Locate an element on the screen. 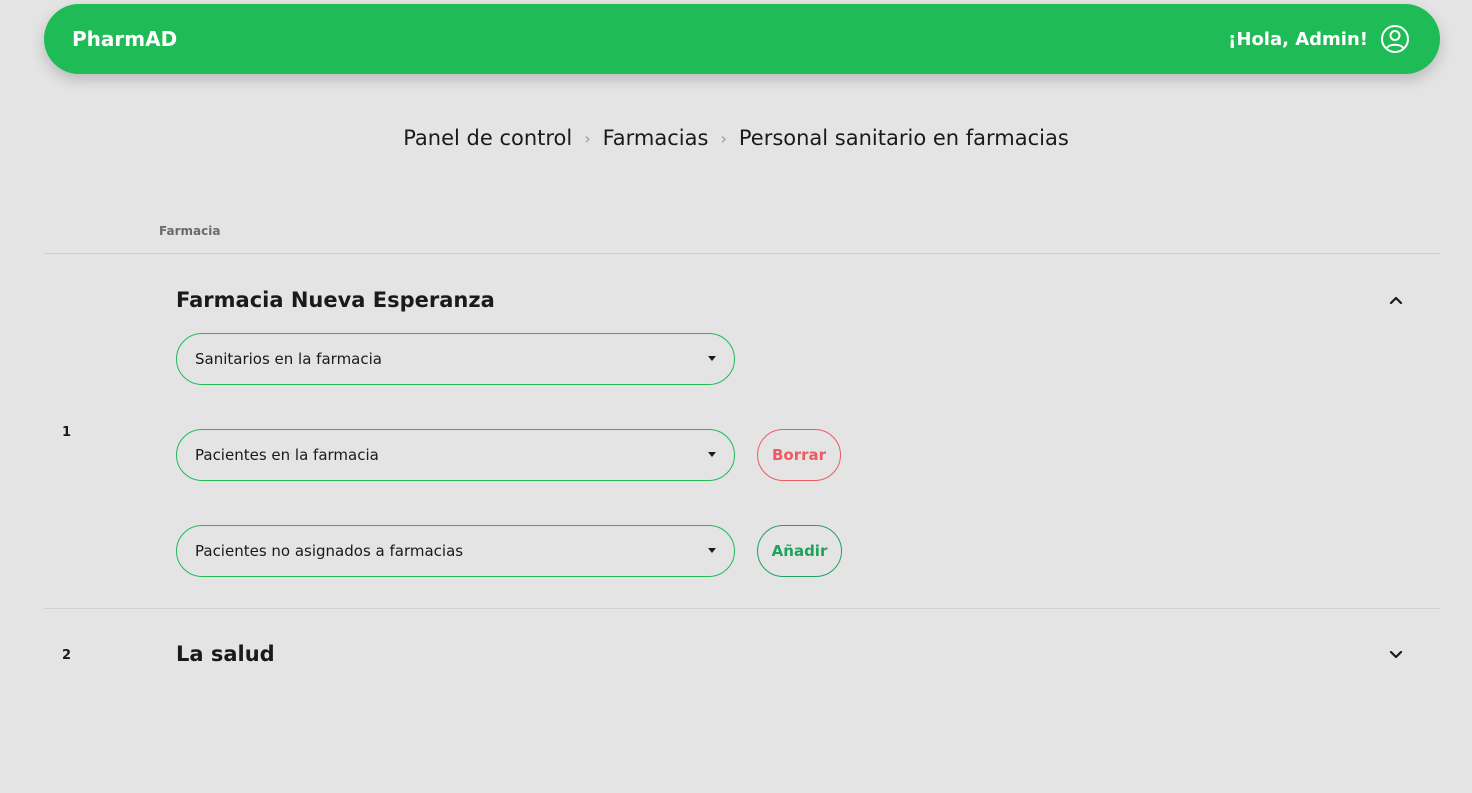  chevron-up-icon is located at coordinates (1396, 300).